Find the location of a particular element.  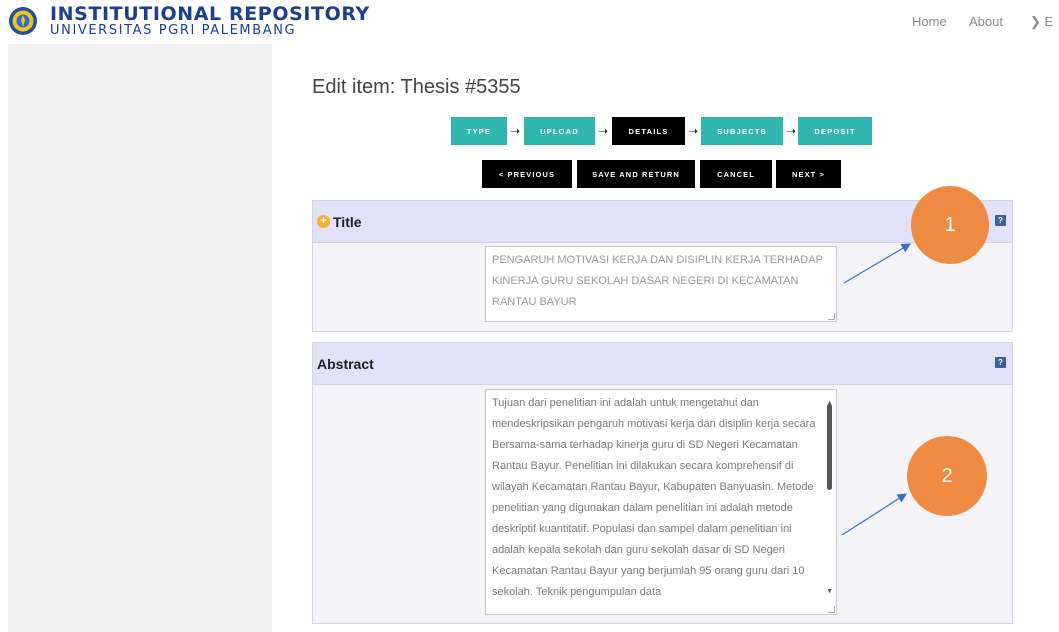

nav-about: About is located at coordinates (986, 21).